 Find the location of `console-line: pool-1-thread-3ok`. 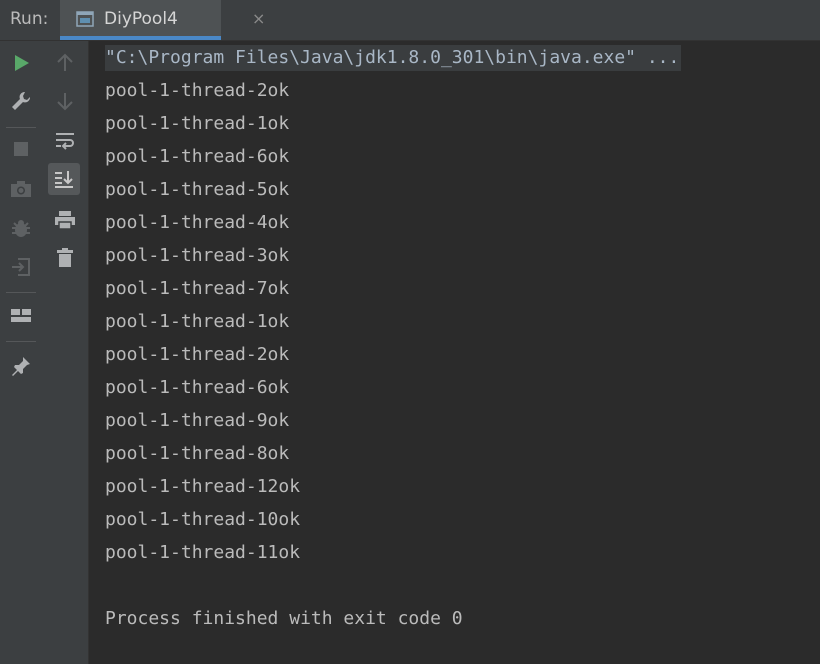

console-line: pool-1-thread-3ok is located at coordinates (197, 255).